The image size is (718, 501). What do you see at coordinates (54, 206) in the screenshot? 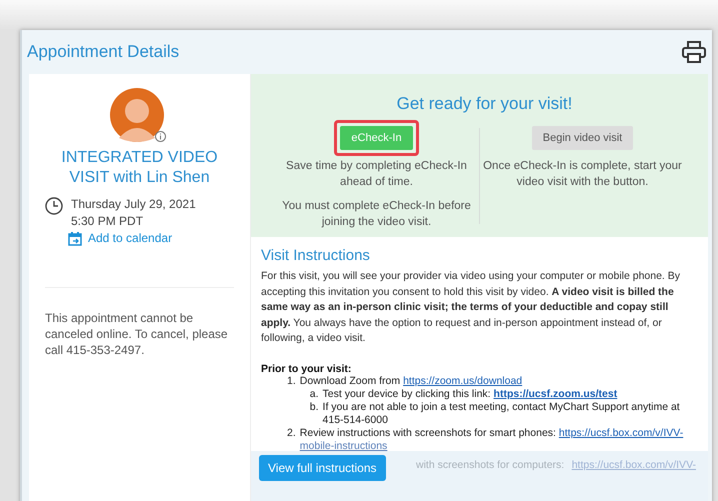
I see `clock-icon` at bounding box center [54, 206].